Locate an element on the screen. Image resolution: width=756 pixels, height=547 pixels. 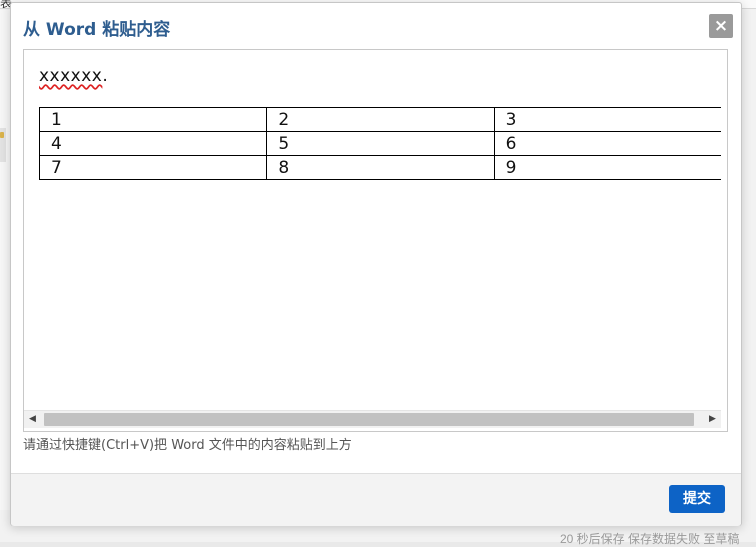
dialog-header: 从 Word 粘贴内容 × is located at coordinates (376, 26).